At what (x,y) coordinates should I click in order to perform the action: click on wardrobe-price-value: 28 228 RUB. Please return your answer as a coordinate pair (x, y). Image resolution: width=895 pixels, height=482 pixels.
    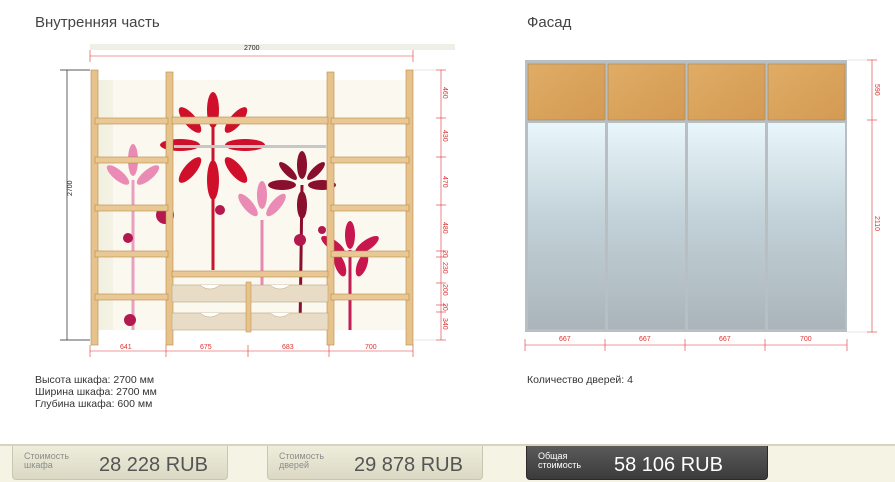
    Looking at the image, I should click on (153, 465).